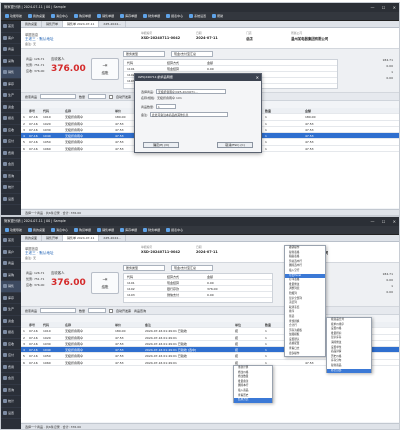  Describe the element at coordinates (253, 400) in the screenshot. I see `menu-item: 结算方式` at that location.